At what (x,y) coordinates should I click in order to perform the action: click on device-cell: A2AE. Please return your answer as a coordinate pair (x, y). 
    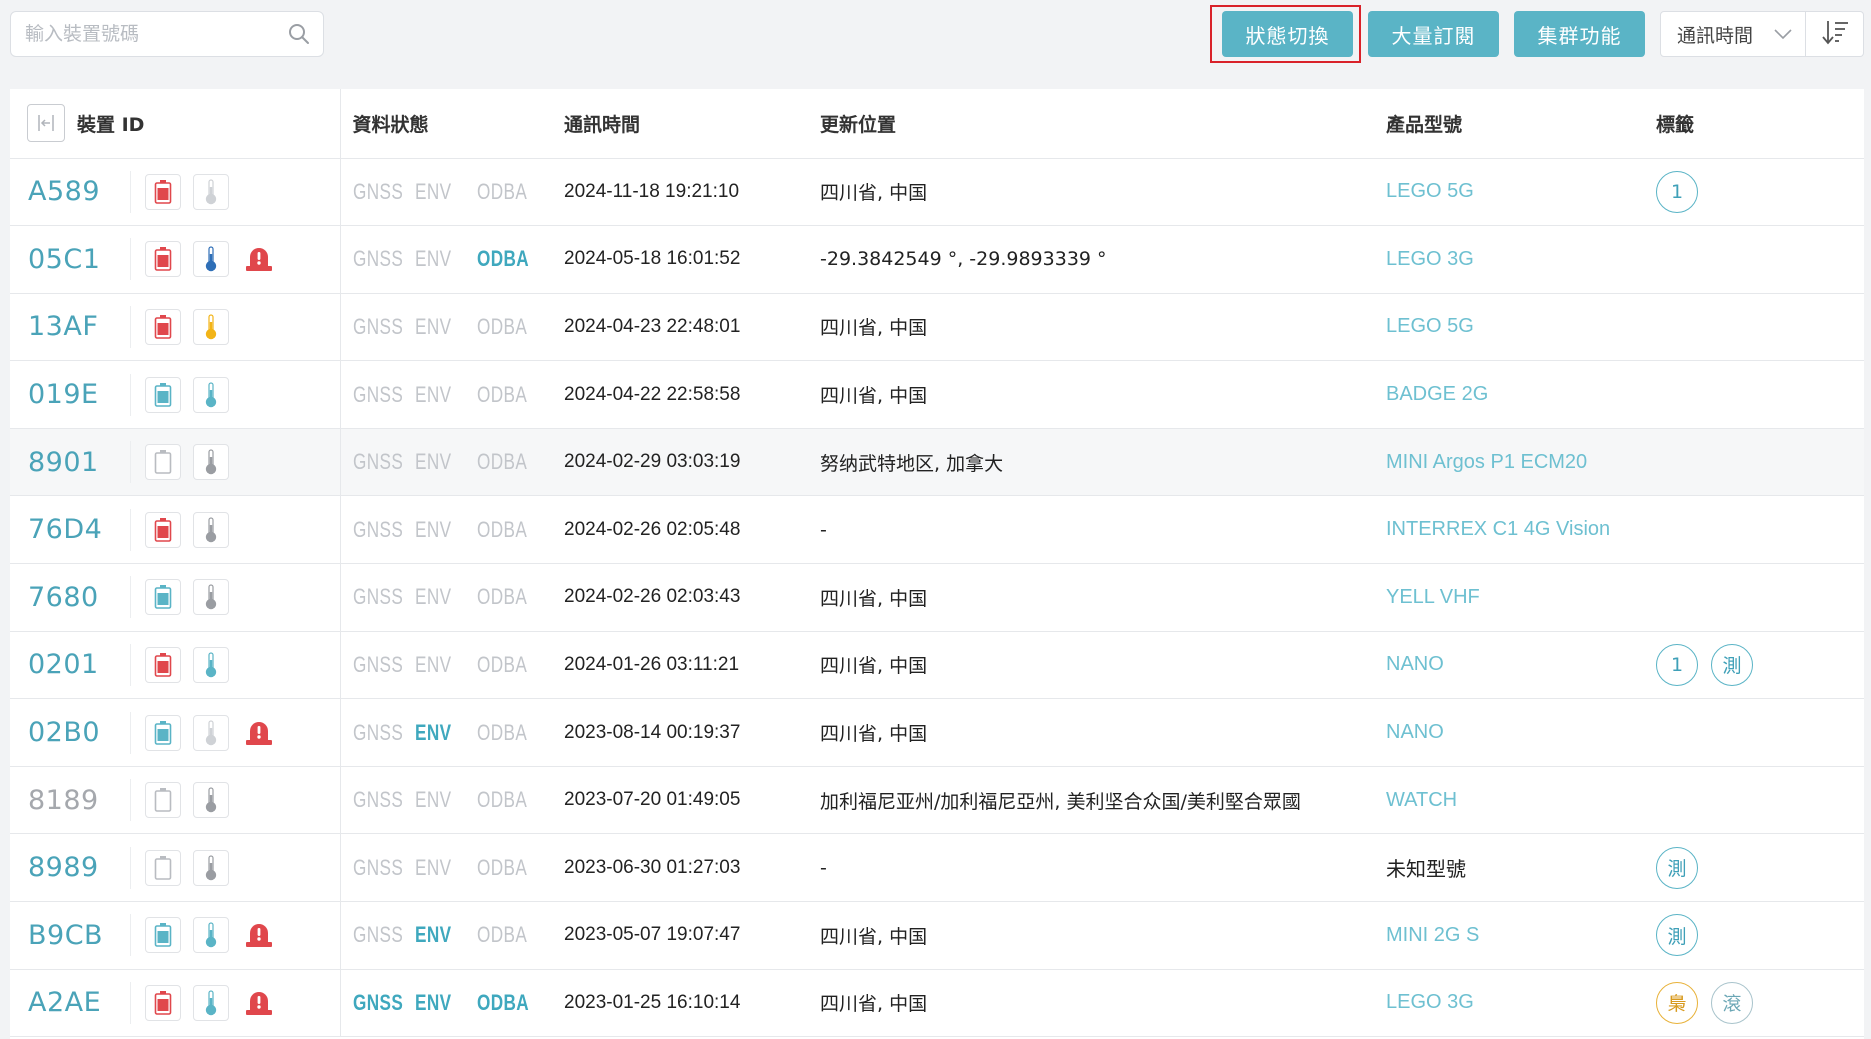
    Looking at the image, I should click on (175, 1003).